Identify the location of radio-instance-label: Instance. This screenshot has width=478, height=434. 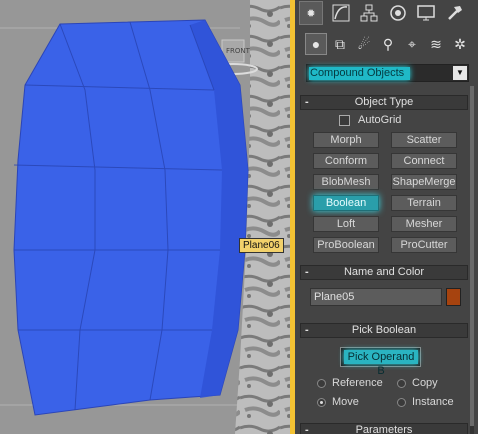
(433, 402).